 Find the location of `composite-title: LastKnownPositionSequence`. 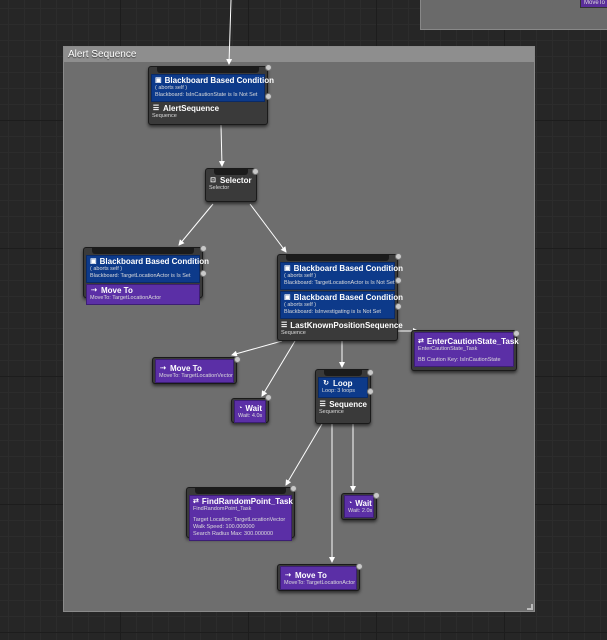

composite-title: LastKnownPositionSequence is located at coordinates (346, 325).